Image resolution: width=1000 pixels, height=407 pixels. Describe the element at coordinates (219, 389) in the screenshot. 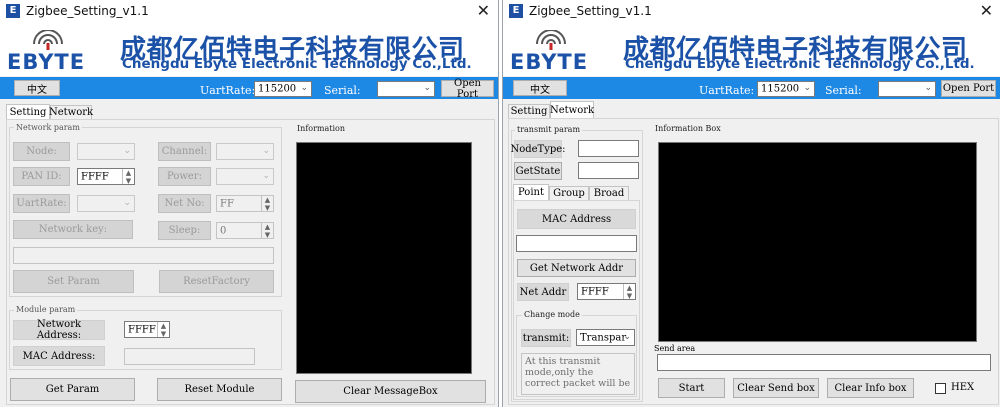

I see `reset-module-button: Reset Module` at that location.